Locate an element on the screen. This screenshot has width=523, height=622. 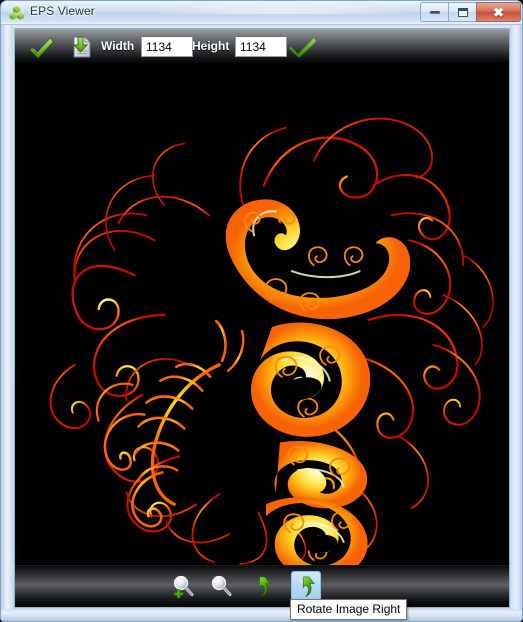
rotate-left-arrow-icon is located at coordinates (264, 586).